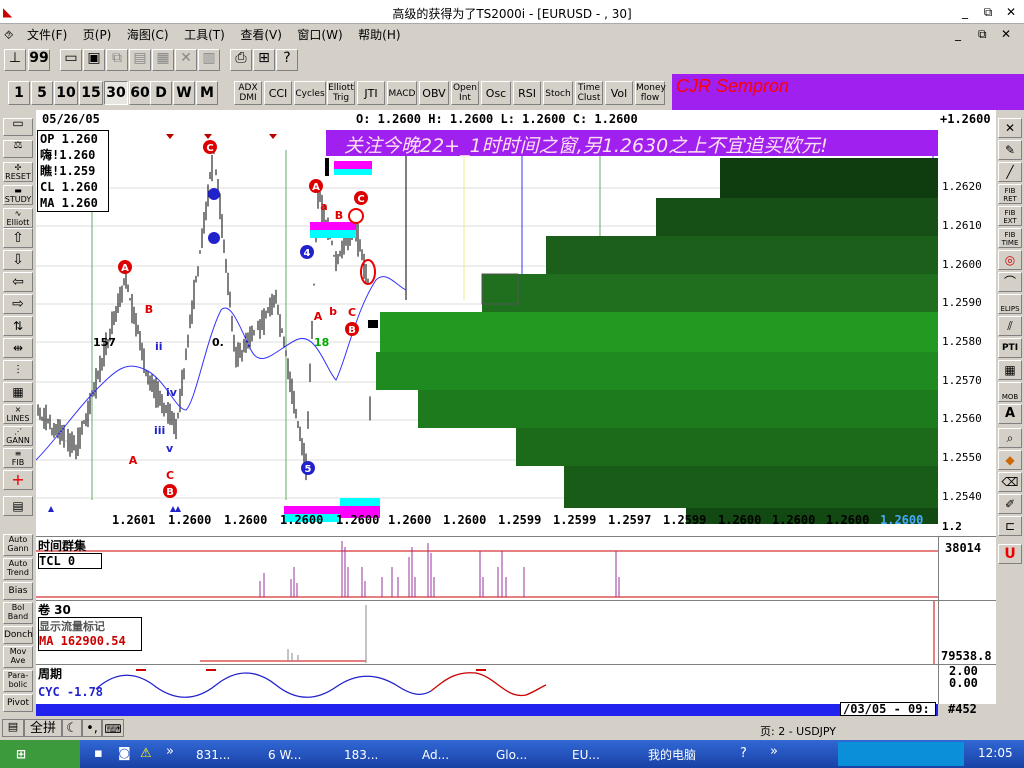 The width and height of the screenshot is (1024, 768). Describe the element at coordinates (487, 632) in the screenshot. I see `volume-pane: 卷 30 显示流量标记 MA 162900.54` at that location.